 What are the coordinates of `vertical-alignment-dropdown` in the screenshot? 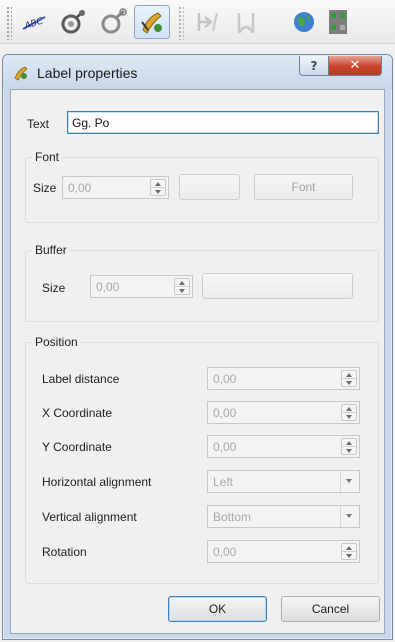 It's located at (349, 516).